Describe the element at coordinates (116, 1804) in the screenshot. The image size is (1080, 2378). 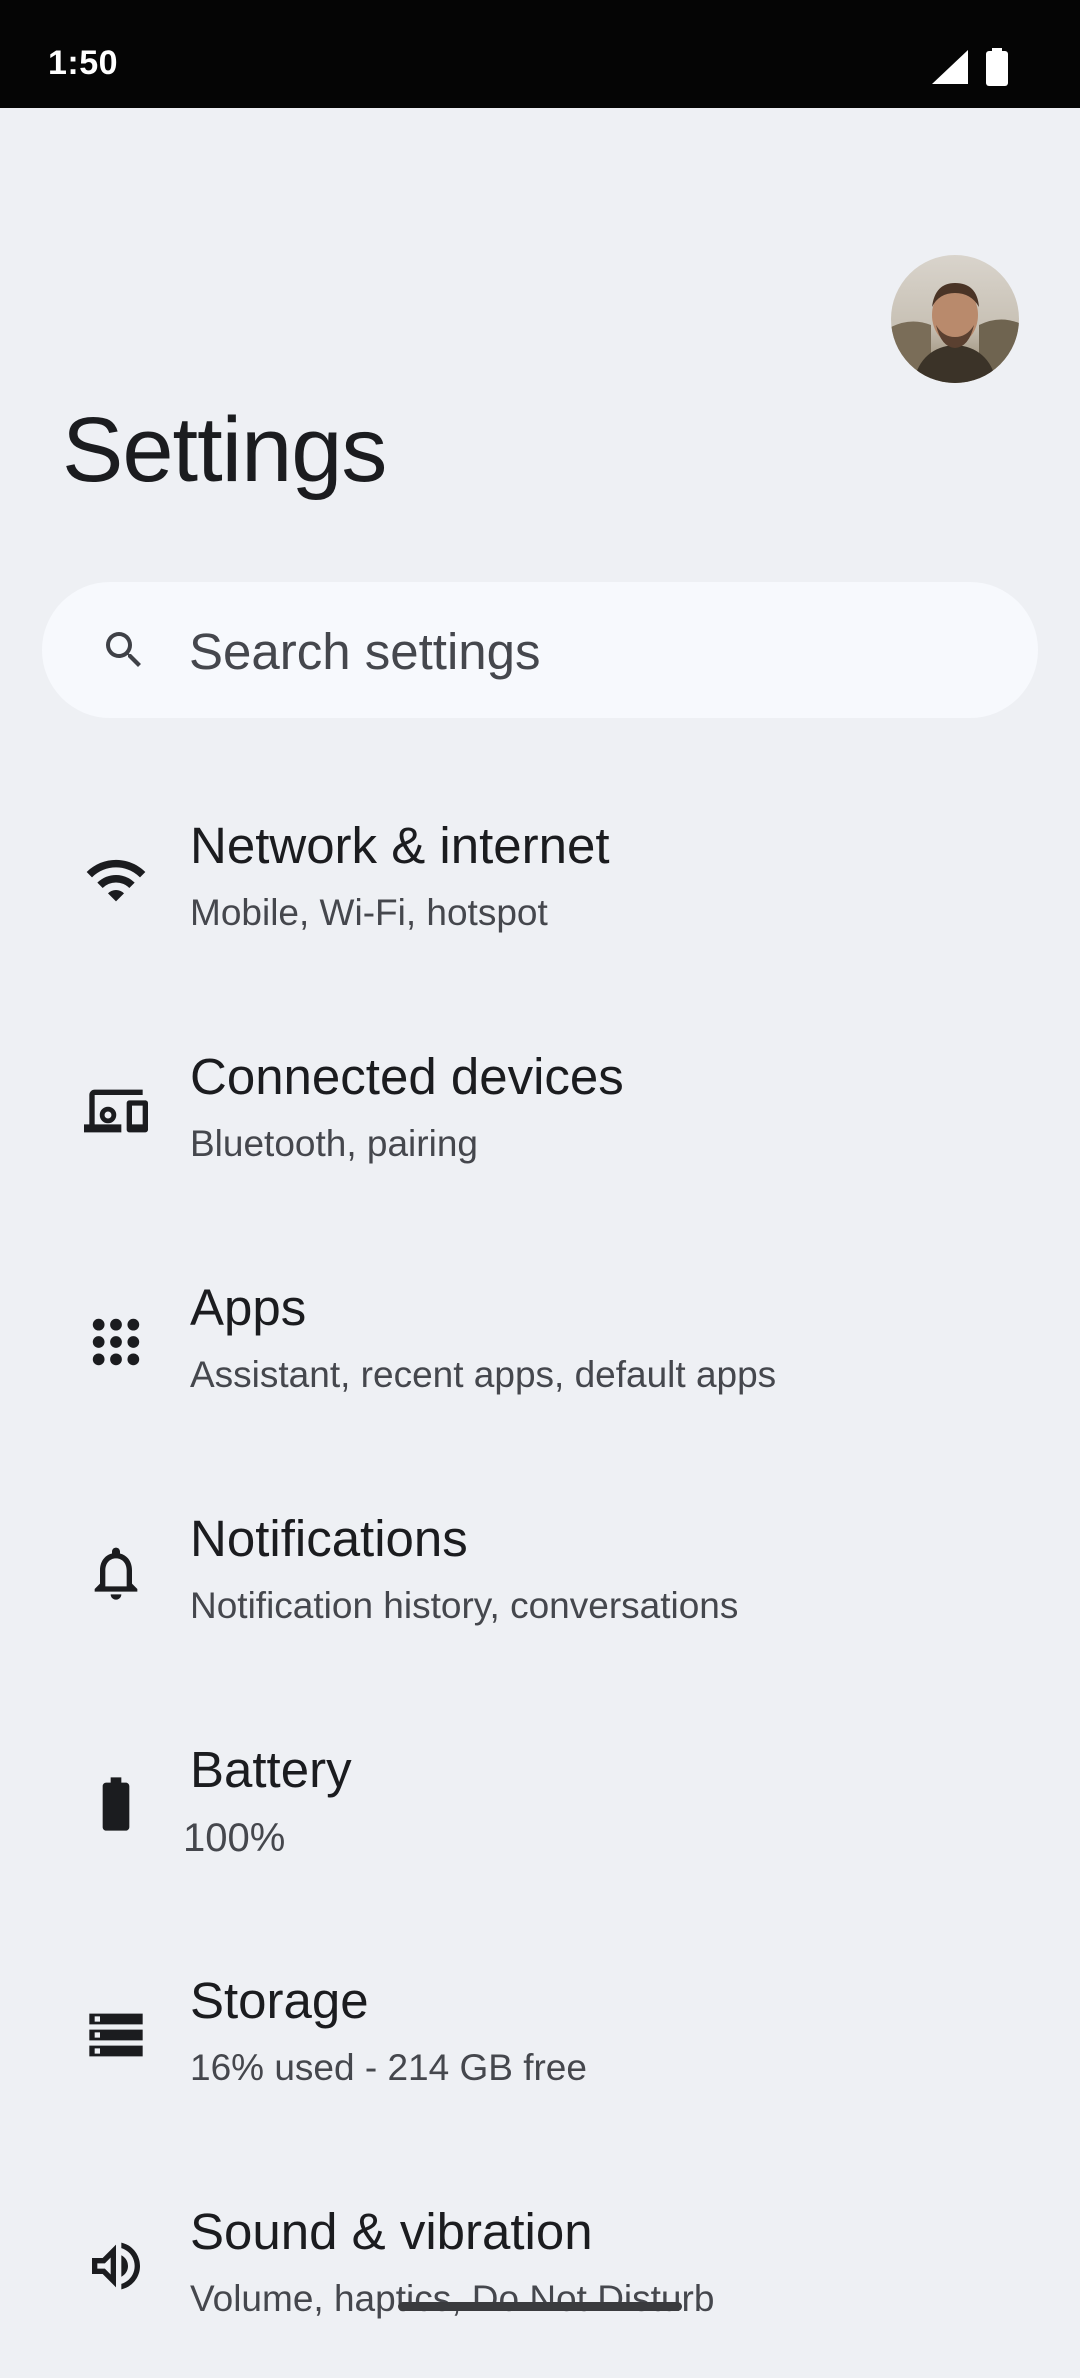
I see `battery-icon` at that location.